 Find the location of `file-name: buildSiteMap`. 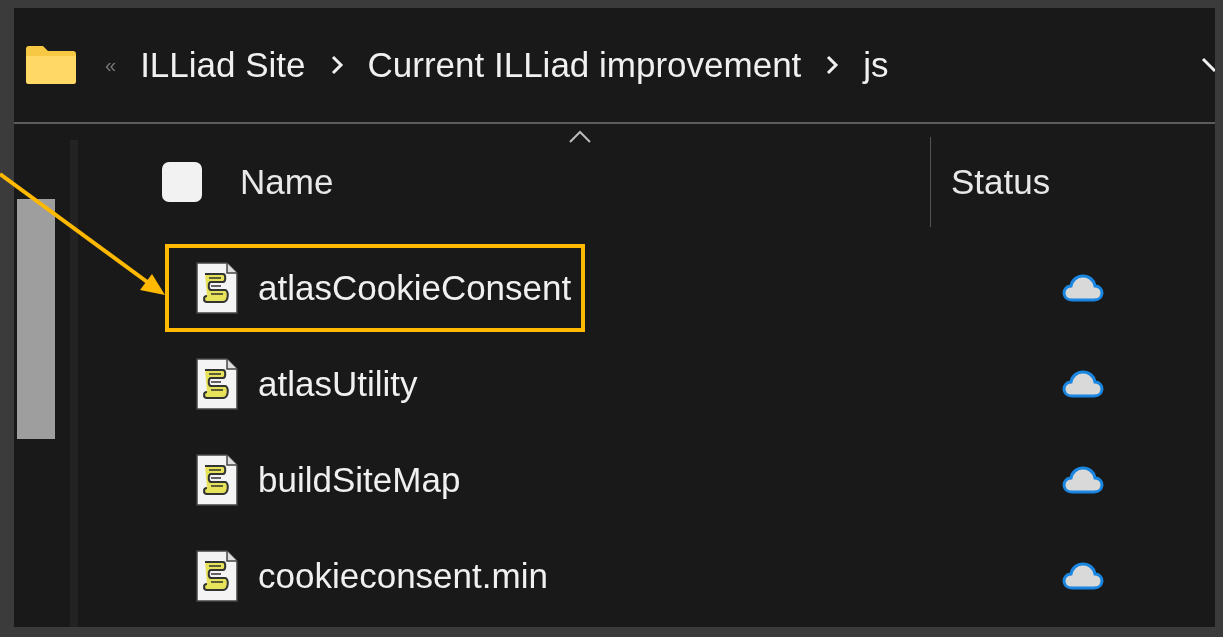

file-name: buildSiteMap is located at coordinates (359, 480).